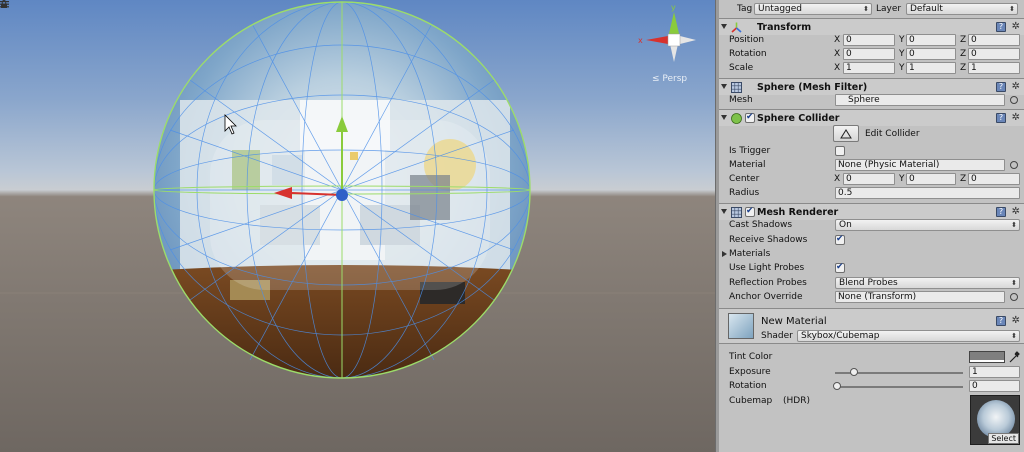  What do you see at coordinates (869, 54) in the screenshot?
I see `rotation-x-field: 0` at bounding box center [869, 54].